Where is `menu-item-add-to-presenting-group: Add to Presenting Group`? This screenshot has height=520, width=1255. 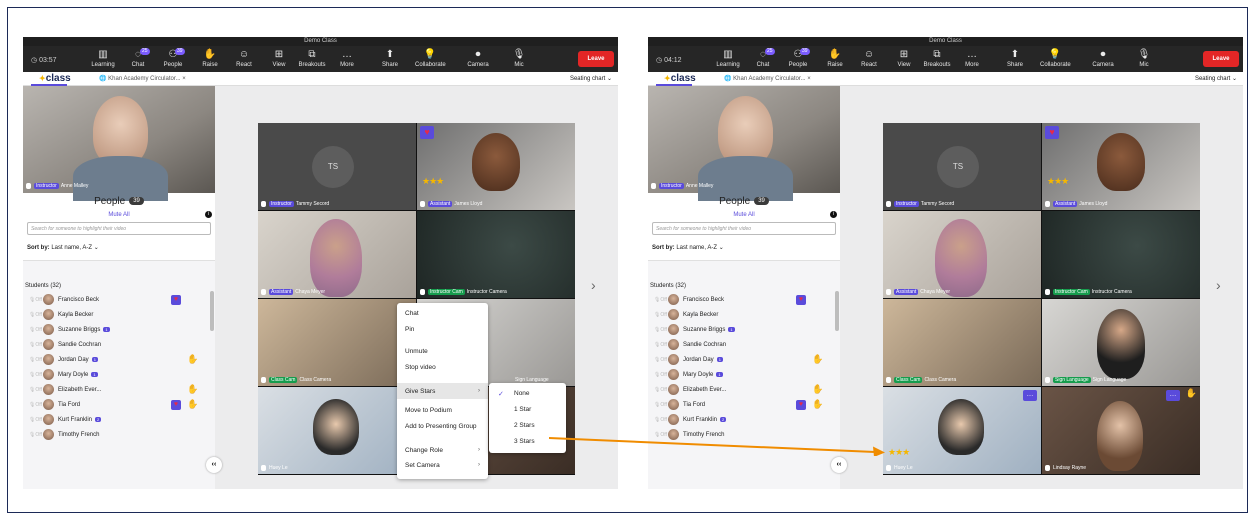
menu-item-add-to-presenting-group: Add to Presenting Group is located at coordinates (441, 426).